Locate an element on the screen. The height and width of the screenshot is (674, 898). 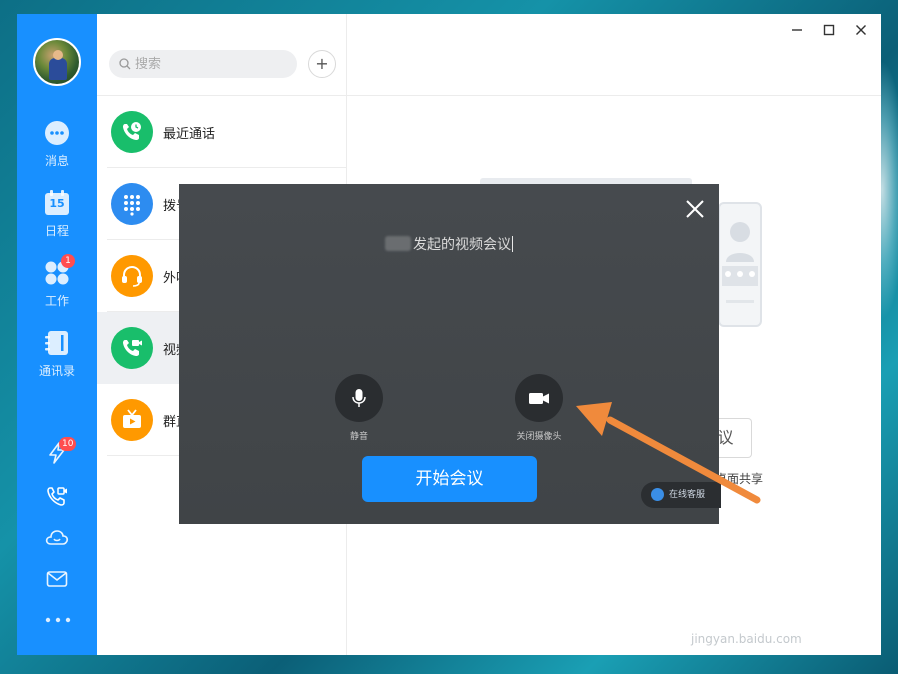
nav-item-video-call is located at coordinates (57, 496).